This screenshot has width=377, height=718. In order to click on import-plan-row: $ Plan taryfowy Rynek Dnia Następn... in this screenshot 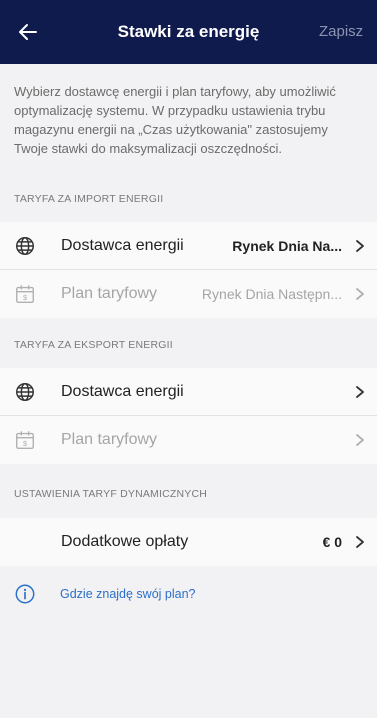, I will do `click(188, 294)`.